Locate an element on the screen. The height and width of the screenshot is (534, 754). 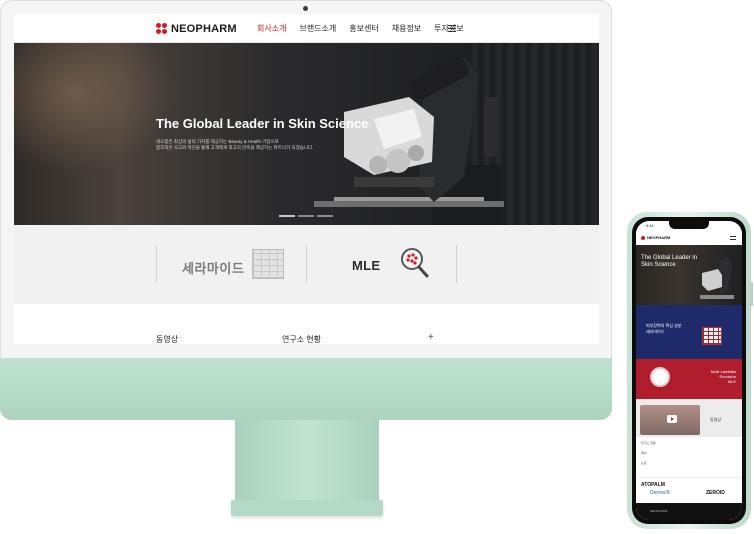
site-header: NEOPHARM 회사소개 브랜드소개 홍보센터 채용정보 투자정보 is located at coordinates (306, 28).